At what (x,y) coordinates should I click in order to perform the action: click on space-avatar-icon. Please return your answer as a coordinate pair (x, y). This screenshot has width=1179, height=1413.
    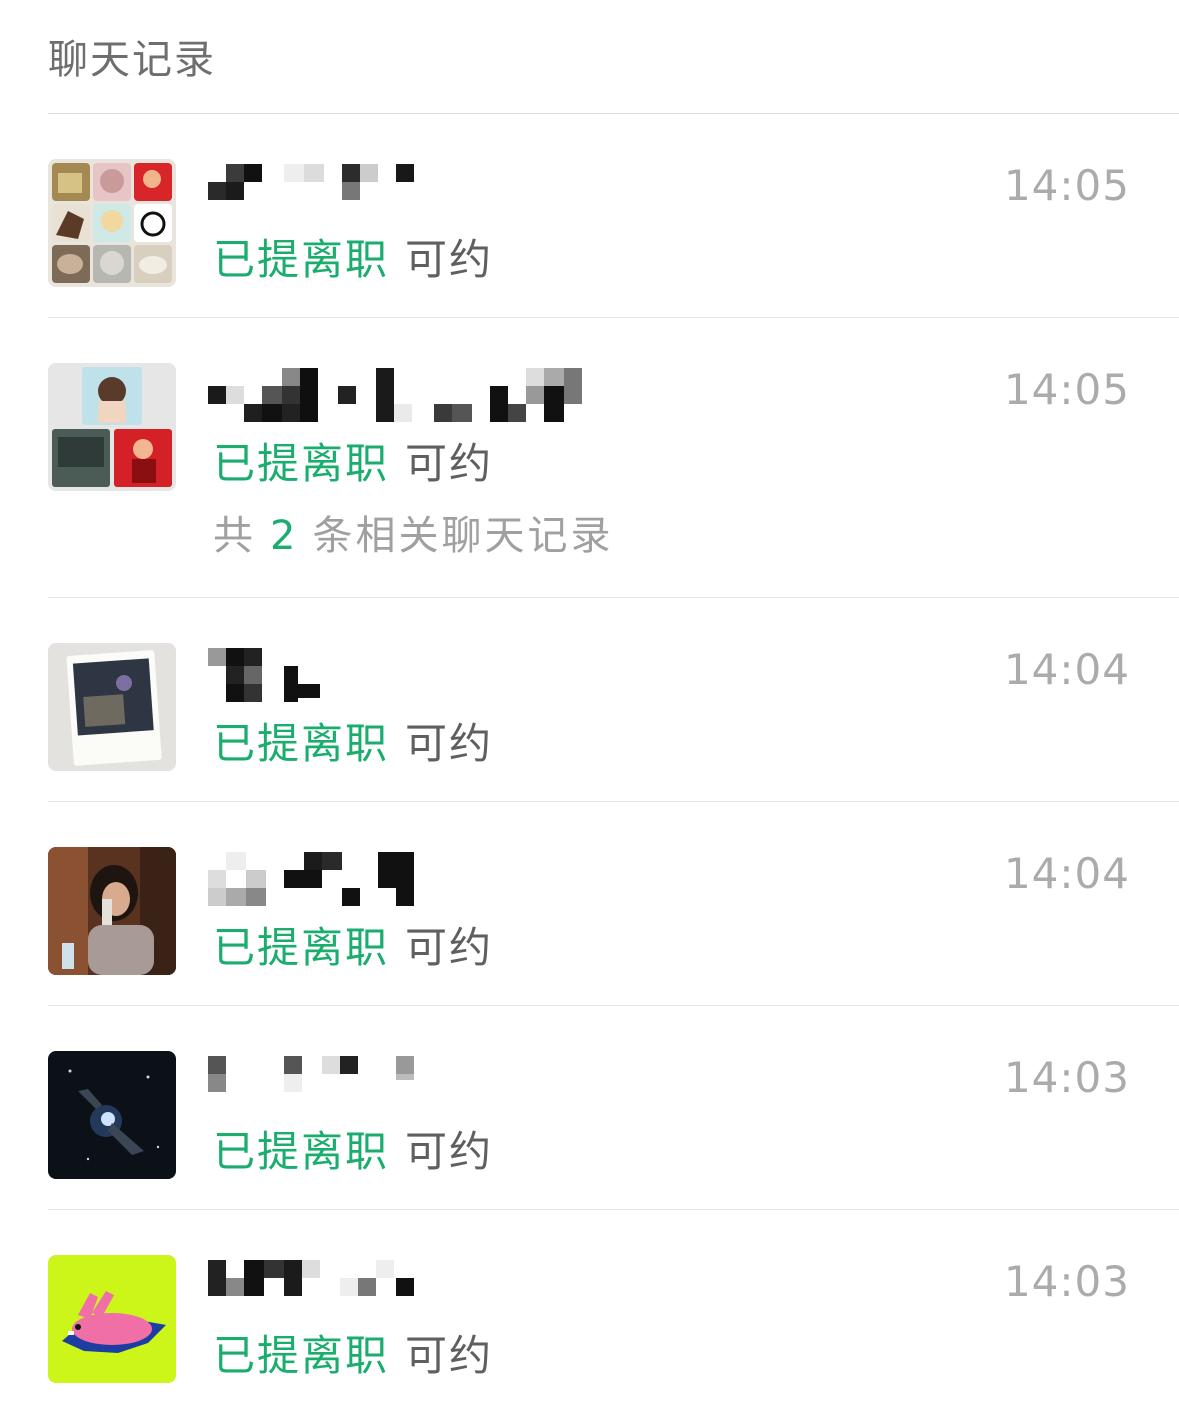
    Looking at the image, I should click on (112, 1115).